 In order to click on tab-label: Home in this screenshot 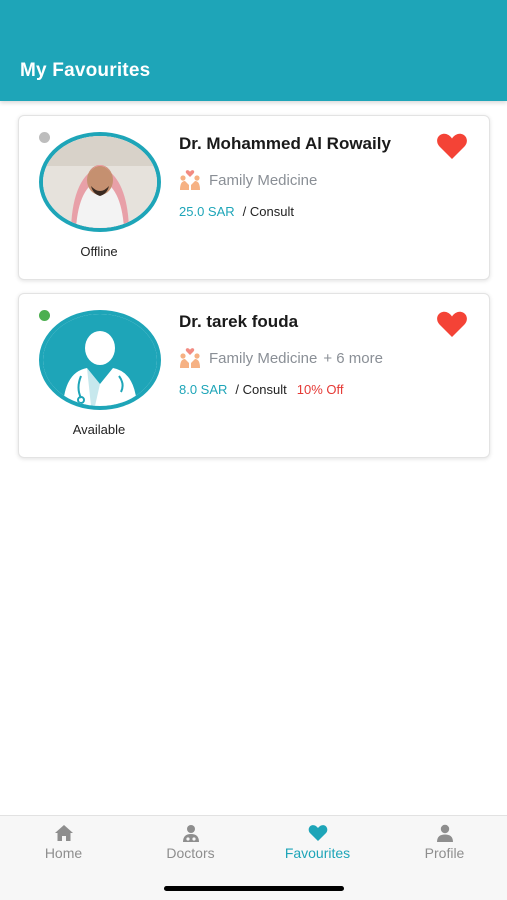, I will do `click(63, 853)`.